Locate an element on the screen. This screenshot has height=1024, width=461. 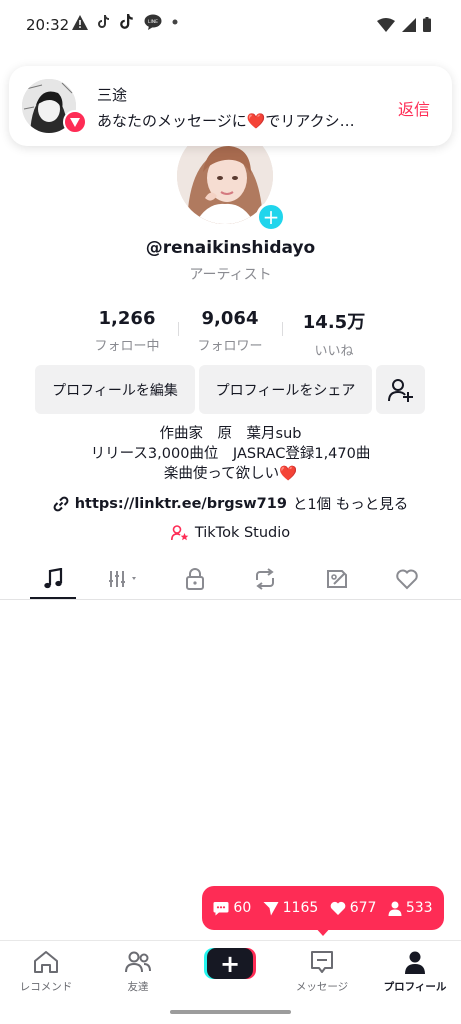
add-friends-button is located at coordinates (400, 389).